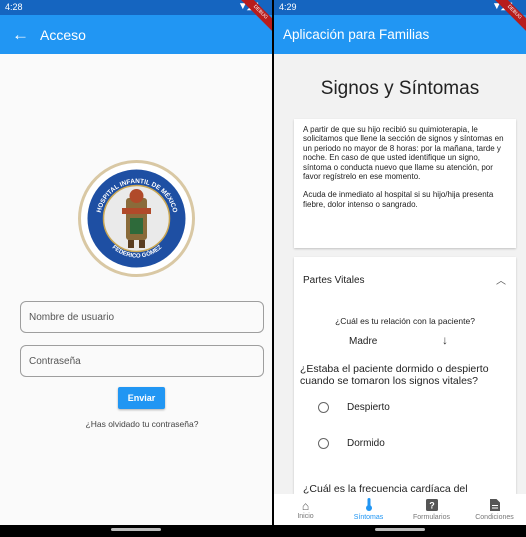 Image resolution: width=526 pixels, height=537 pixels. I want to click on status-time: 4:29, so click(288, 7).